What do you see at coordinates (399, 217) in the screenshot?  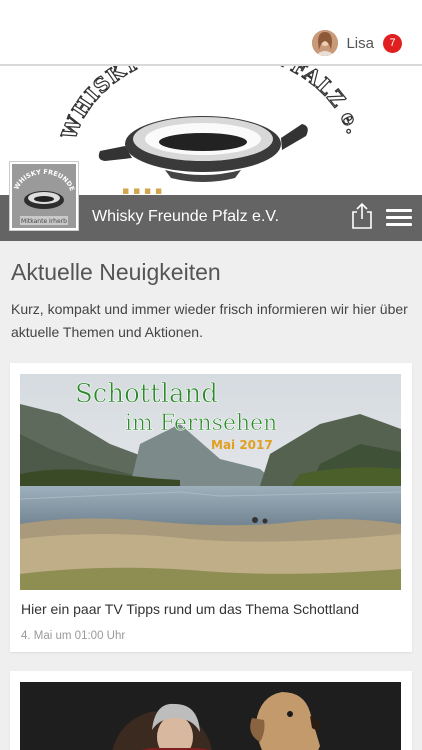 I see `menu-icon` at bounding box center [399, 217].